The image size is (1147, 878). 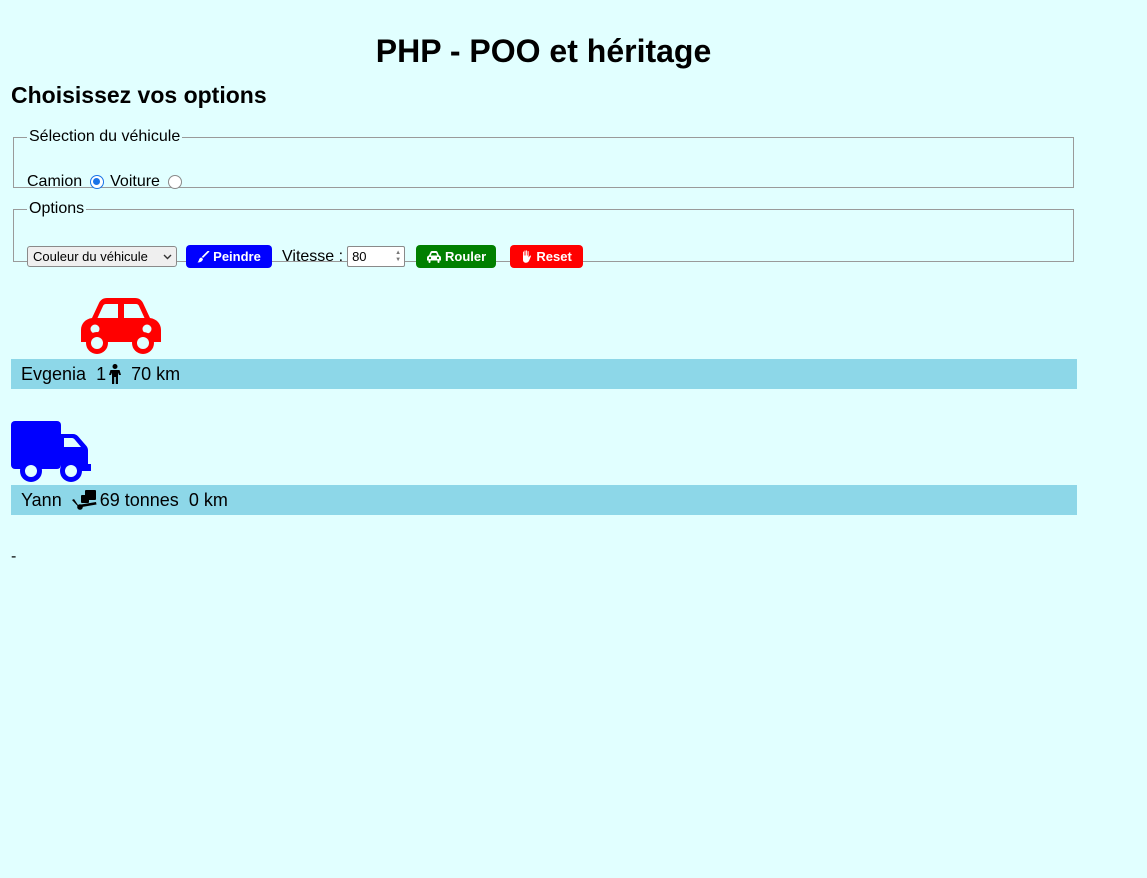 I want to click on chevron-down-icon, so click(x=167, y=256).